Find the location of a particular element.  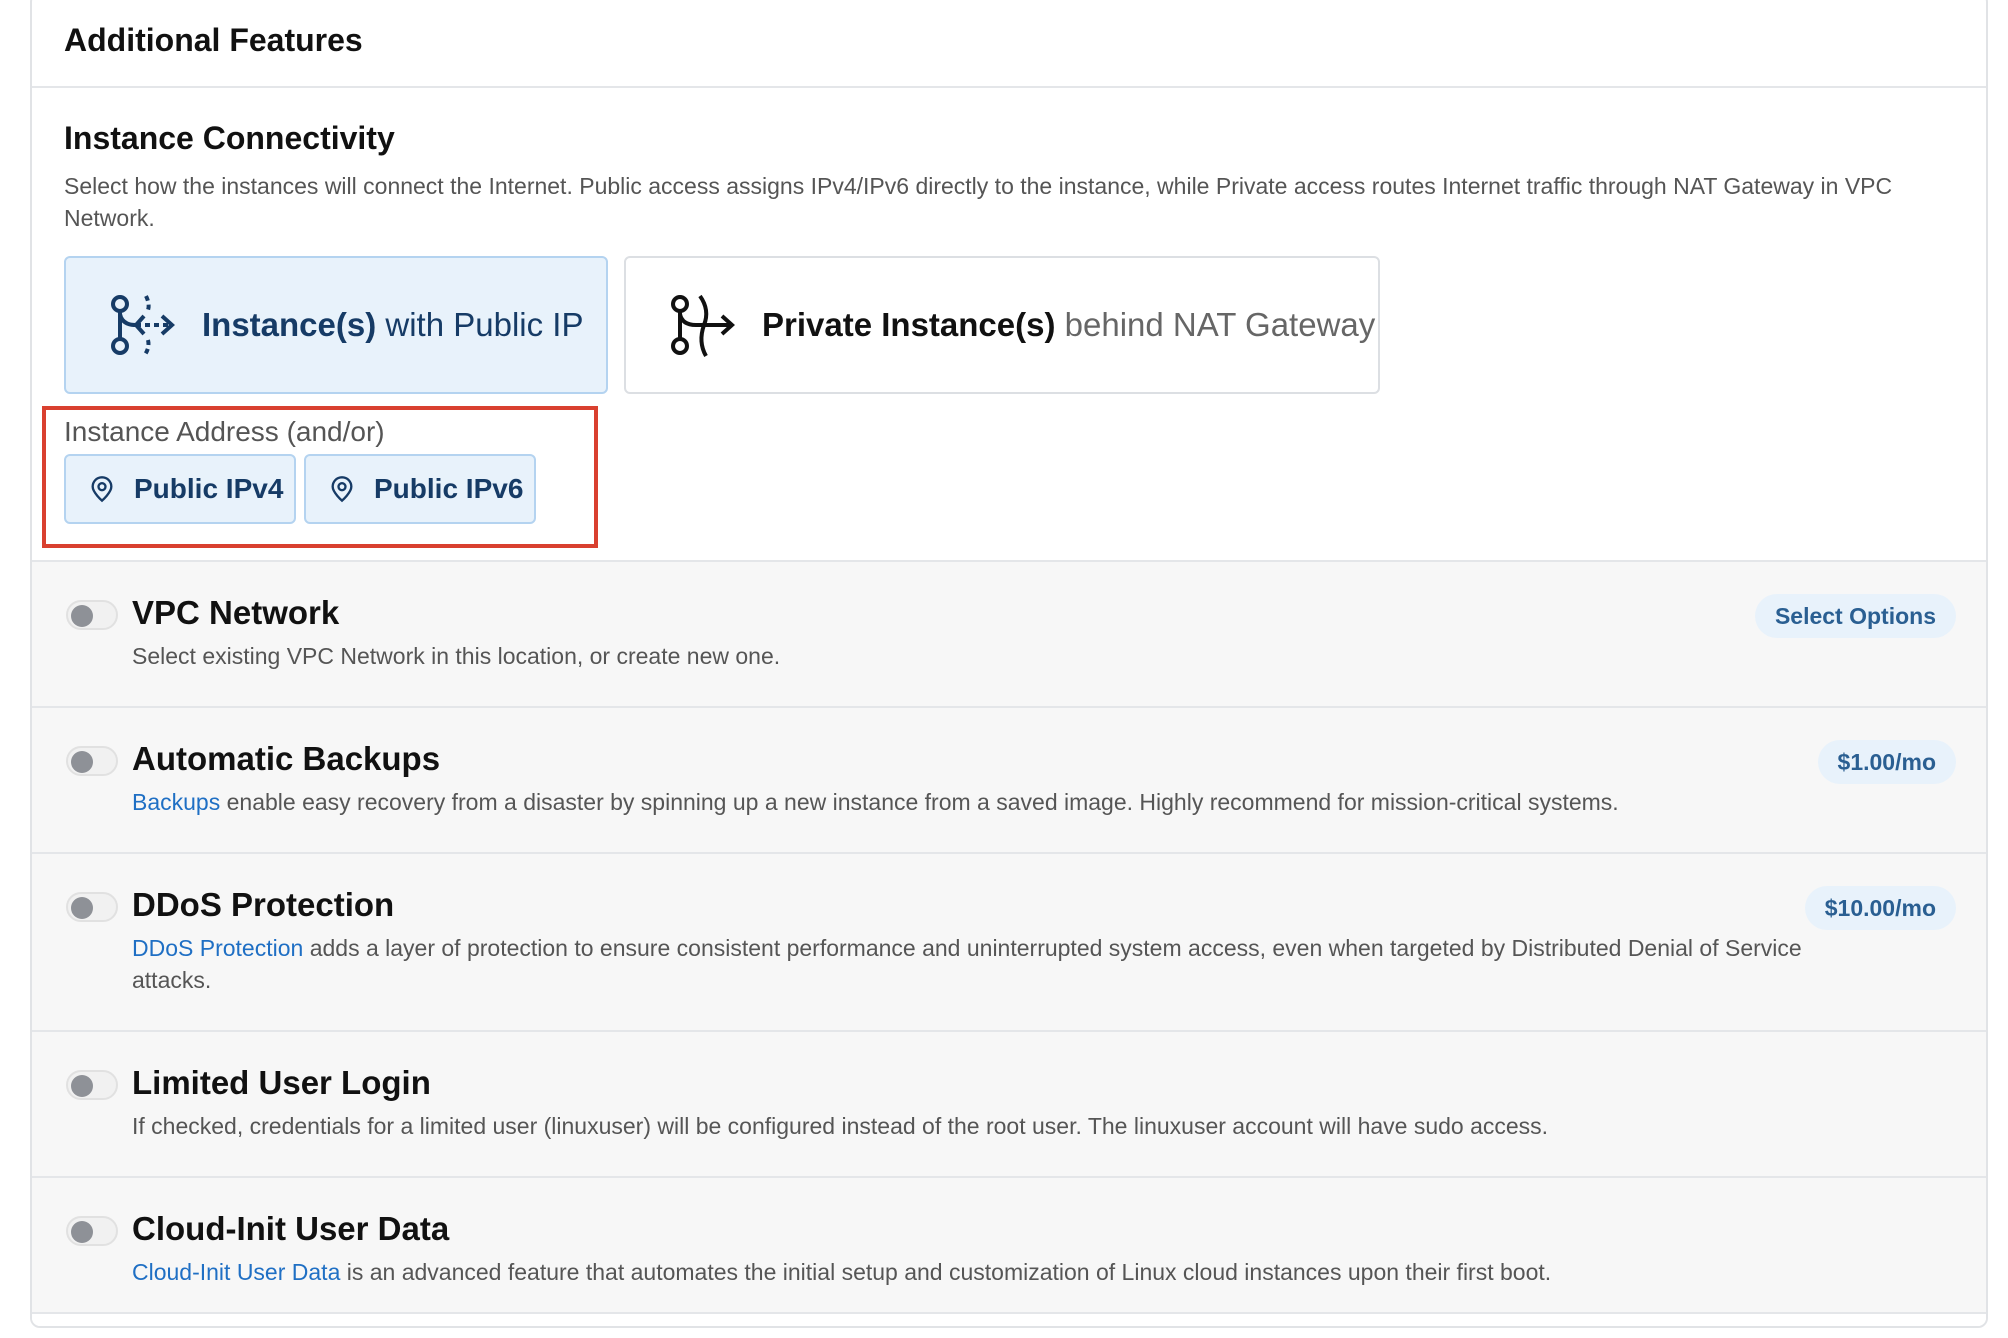

public-ip-option-label: Instance(s) with Public IP is located at coordinates (393, 324).